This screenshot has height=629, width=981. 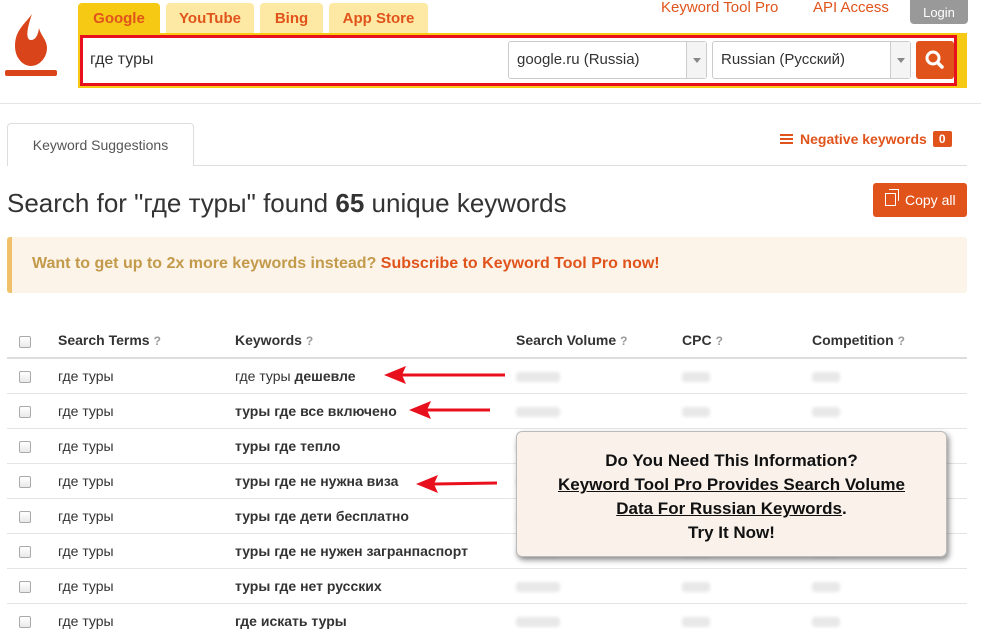 I want to click on copy-all-label: Copy all, so click(x=930, y=200).